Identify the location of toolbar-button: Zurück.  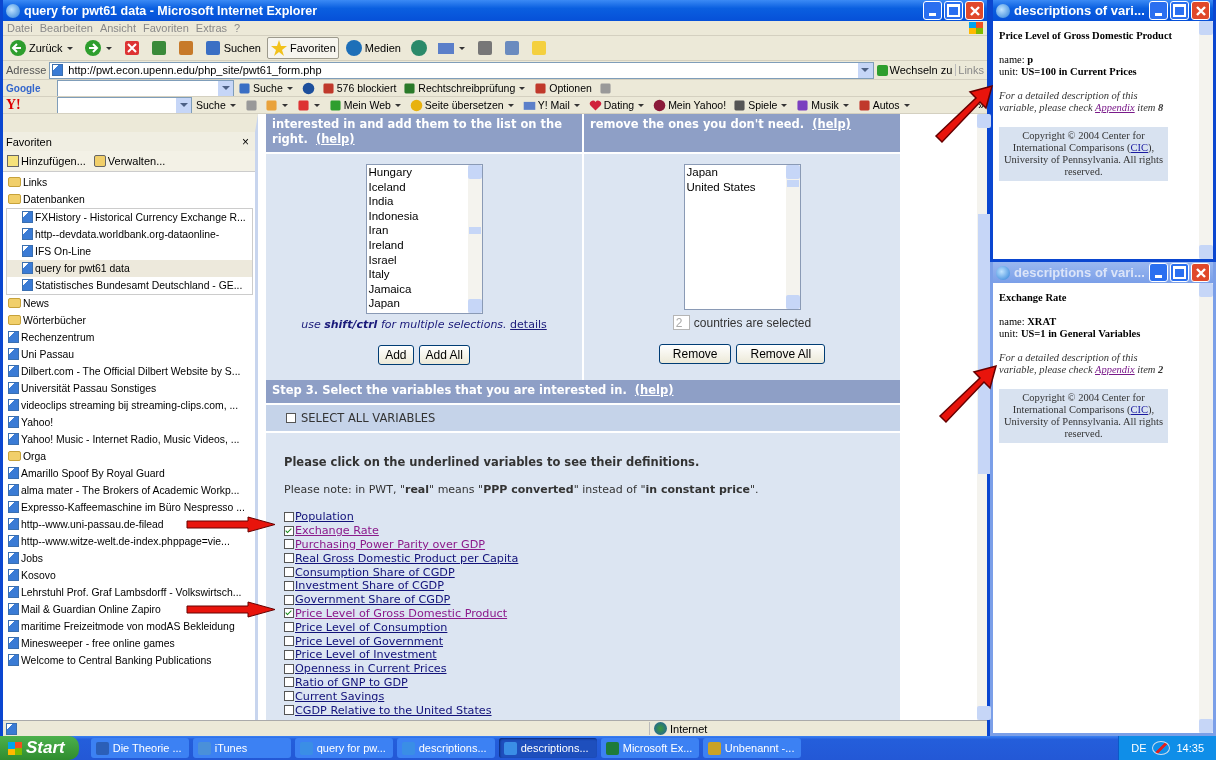
(42, 48).